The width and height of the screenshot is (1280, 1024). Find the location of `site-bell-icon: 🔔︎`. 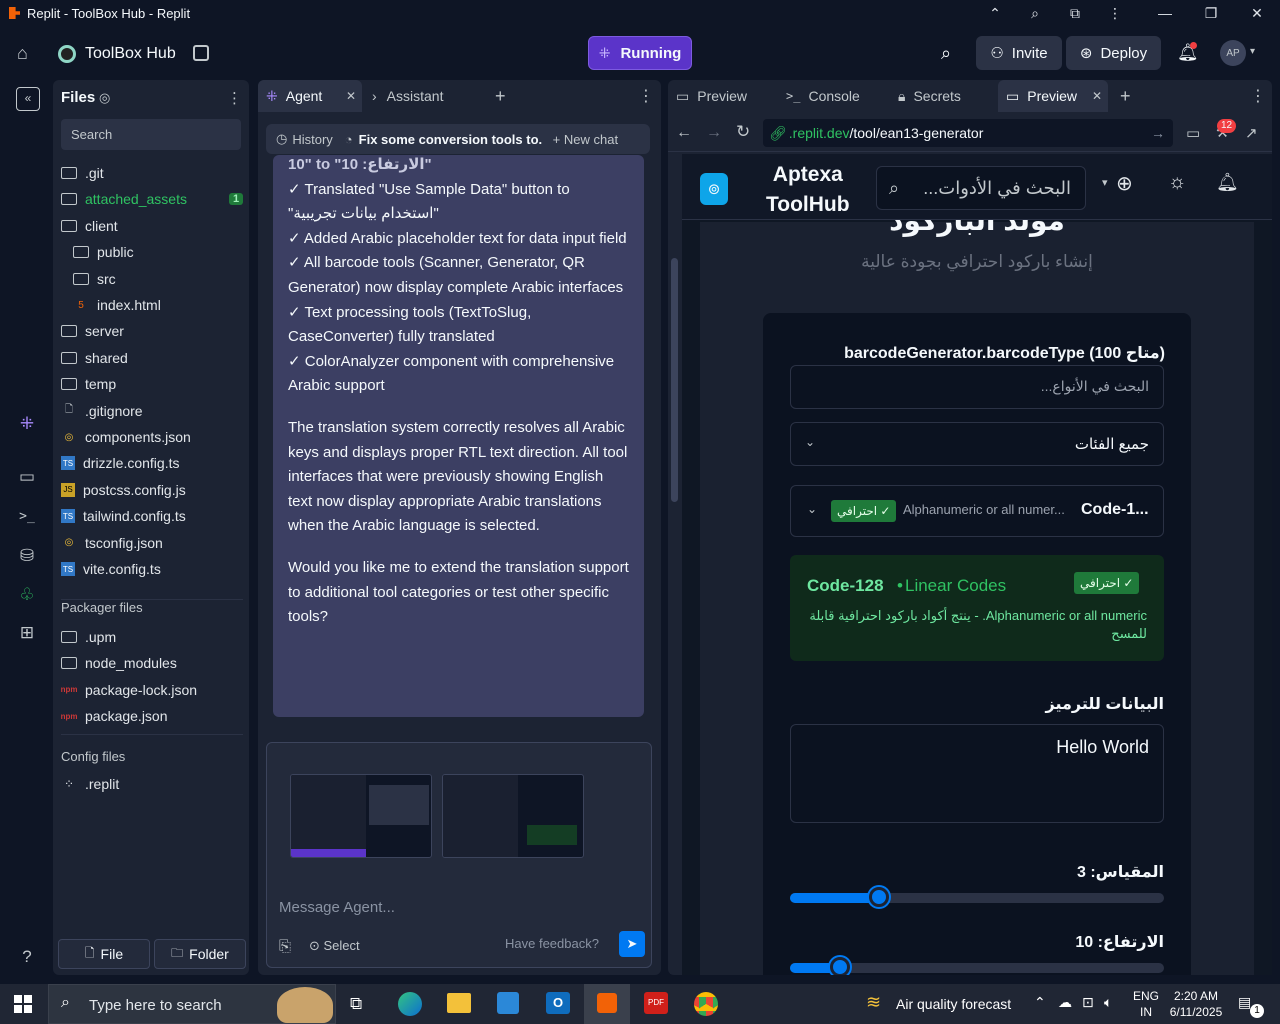

site-bell-icon: 🔔︎ is located at coordinates (1227, 182).